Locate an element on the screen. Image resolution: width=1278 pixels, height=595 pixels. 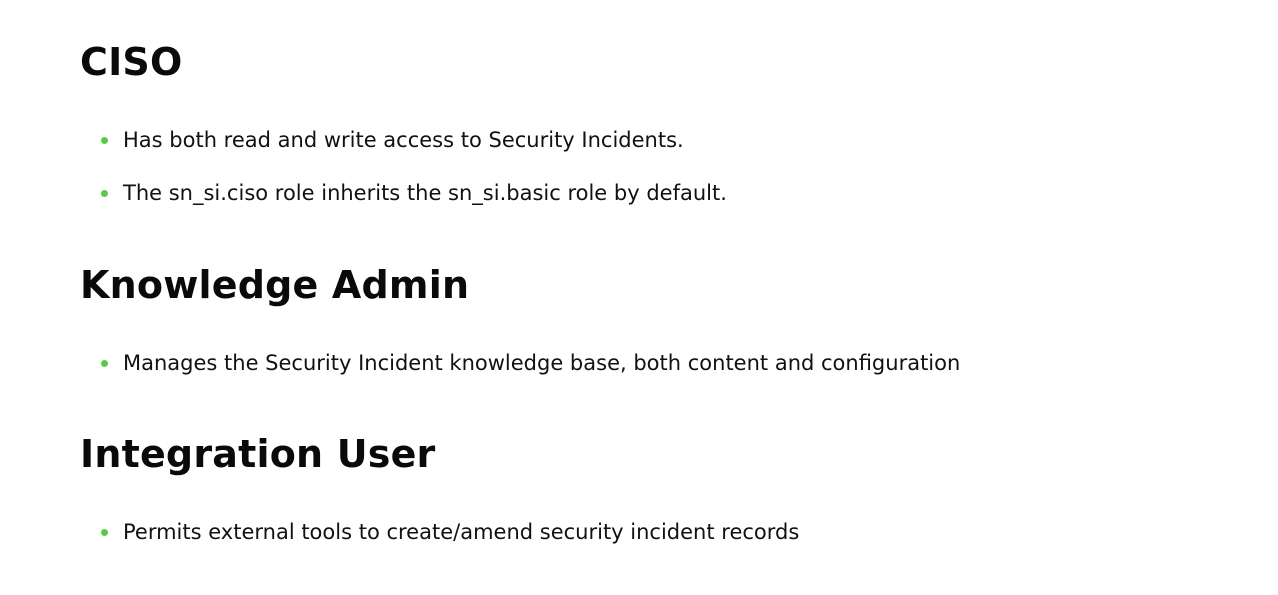
section-heading: Knowledge Admin is located at coordinates (275, 285).